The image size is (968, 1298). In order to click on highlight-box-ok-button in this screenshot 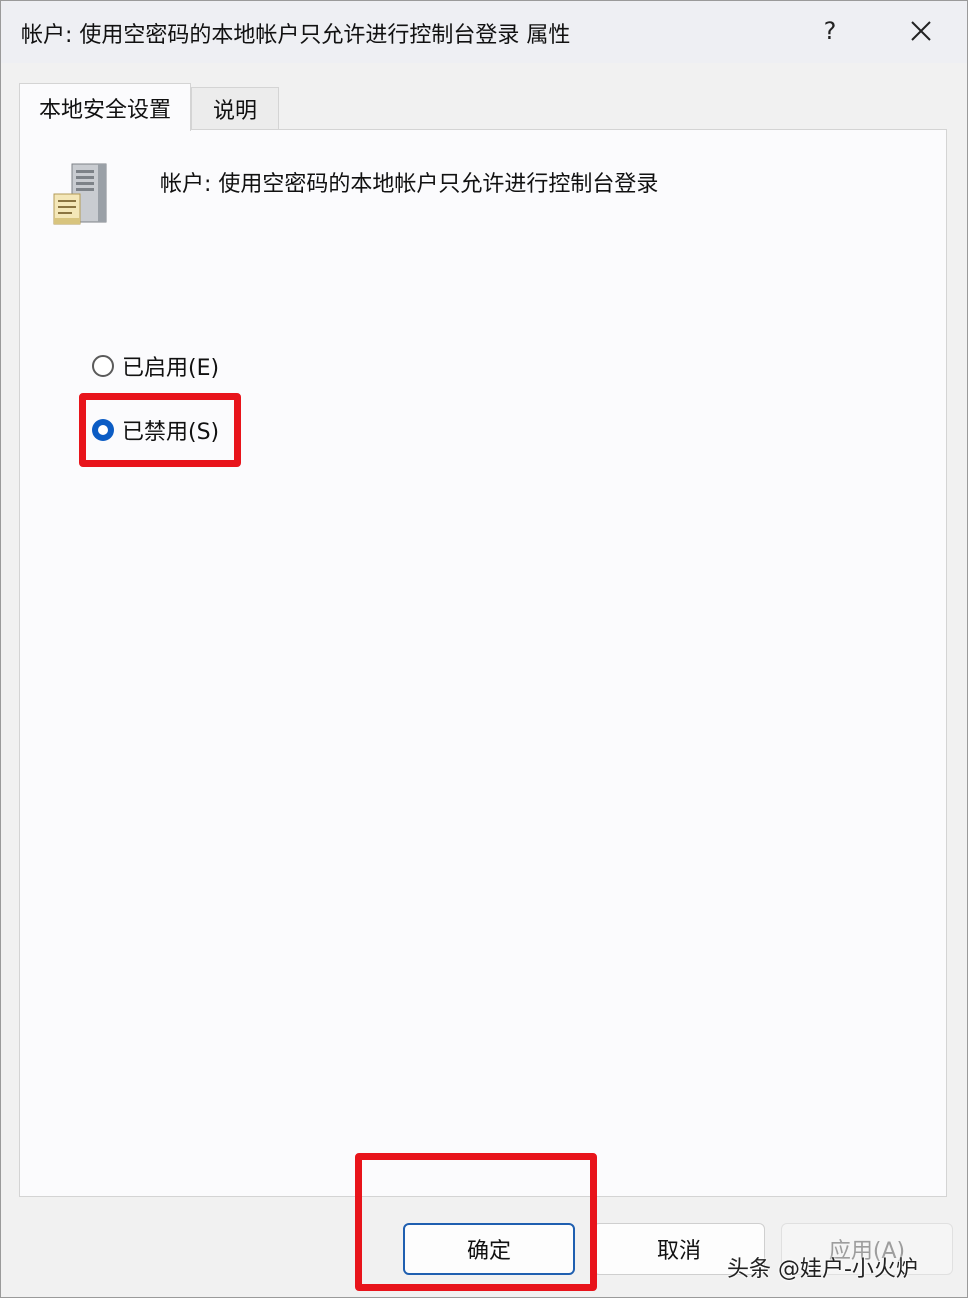, I will do `click(476, 1222)`.